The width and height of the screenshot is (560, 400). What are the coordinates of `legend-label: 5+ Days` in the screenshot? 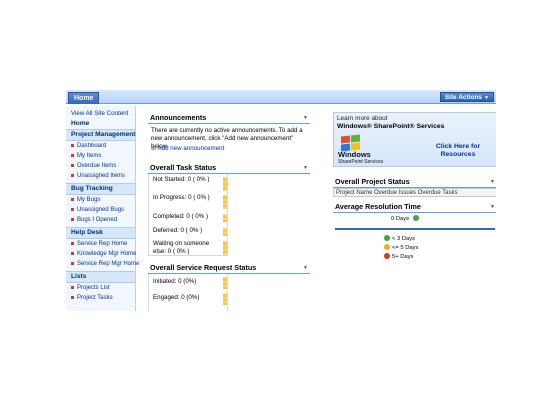 It's located at (403, 257).